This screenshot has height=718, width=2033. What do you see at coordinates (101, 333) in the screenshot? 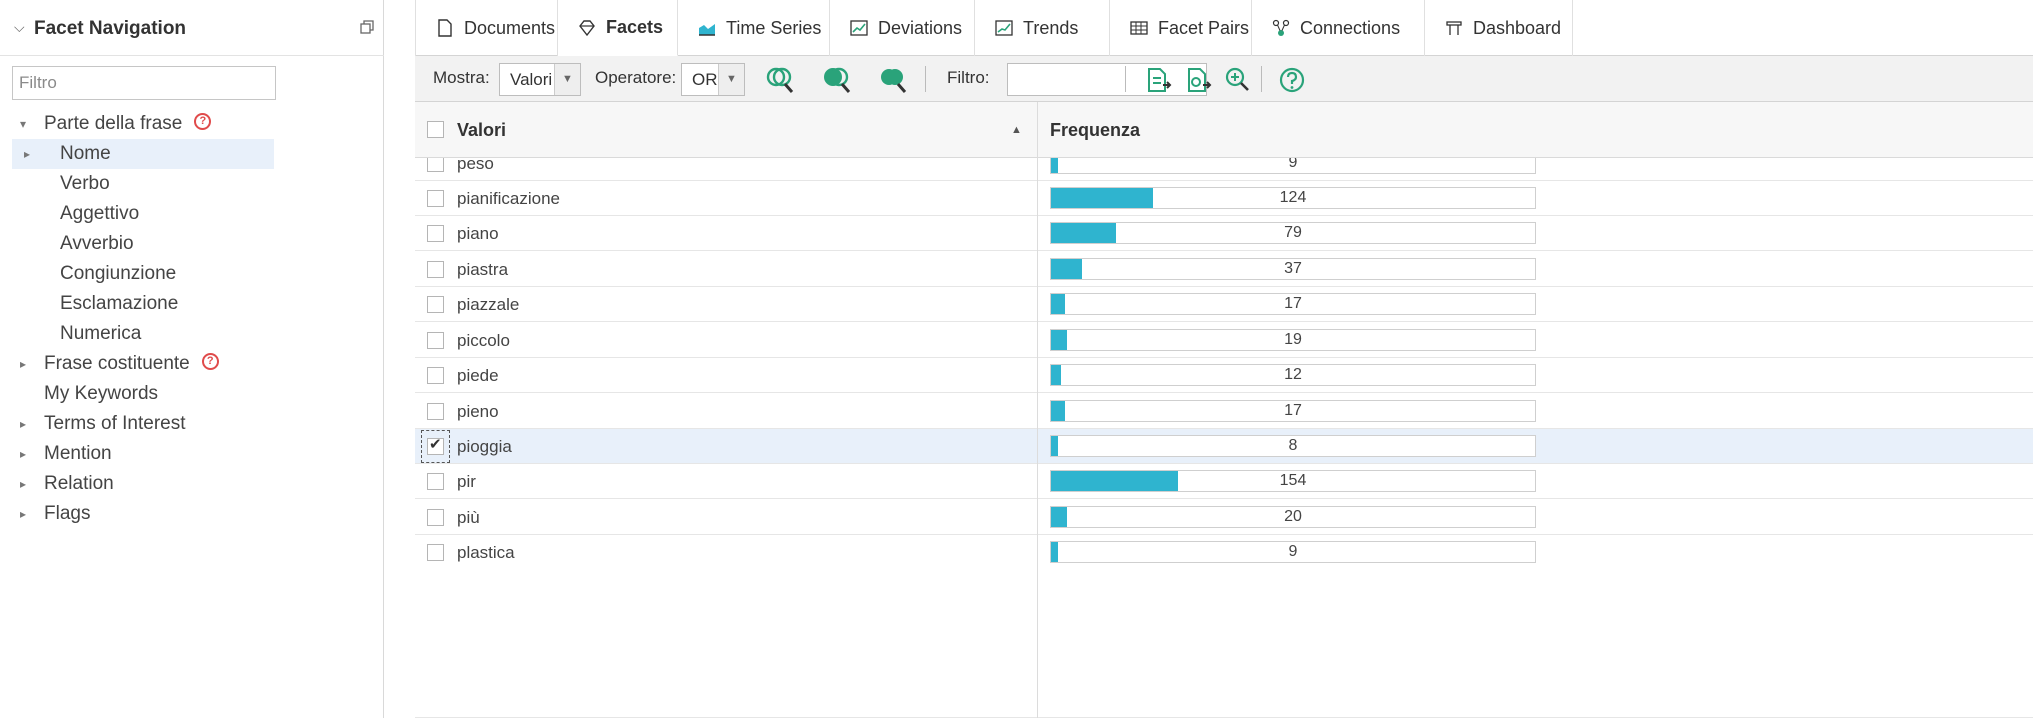
I see `tree-item-label: Numerica` at bounding box center [101, 333].